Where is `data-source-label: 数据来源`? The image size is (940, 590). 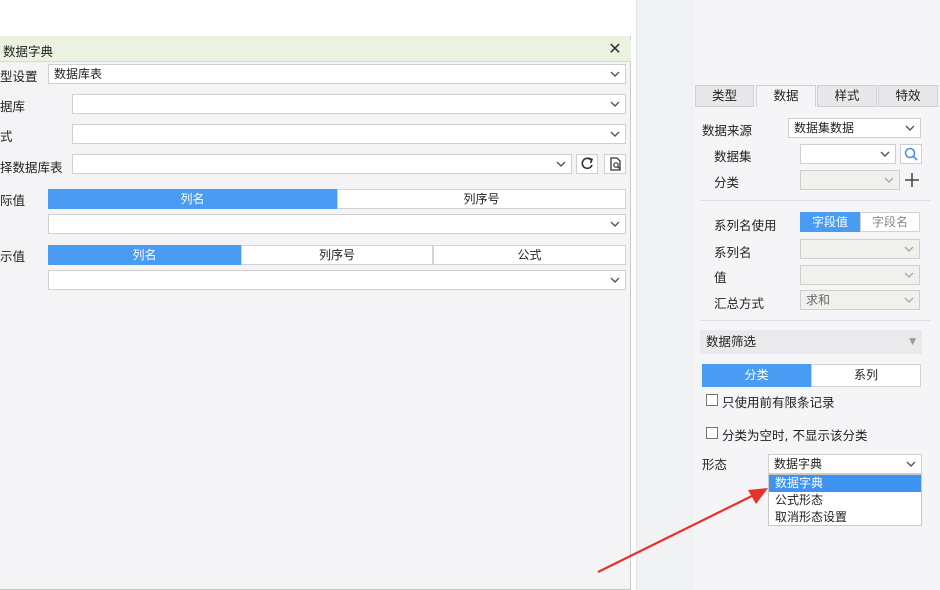 data-source-label: 数据来源 is located at coordinates (727, 130).